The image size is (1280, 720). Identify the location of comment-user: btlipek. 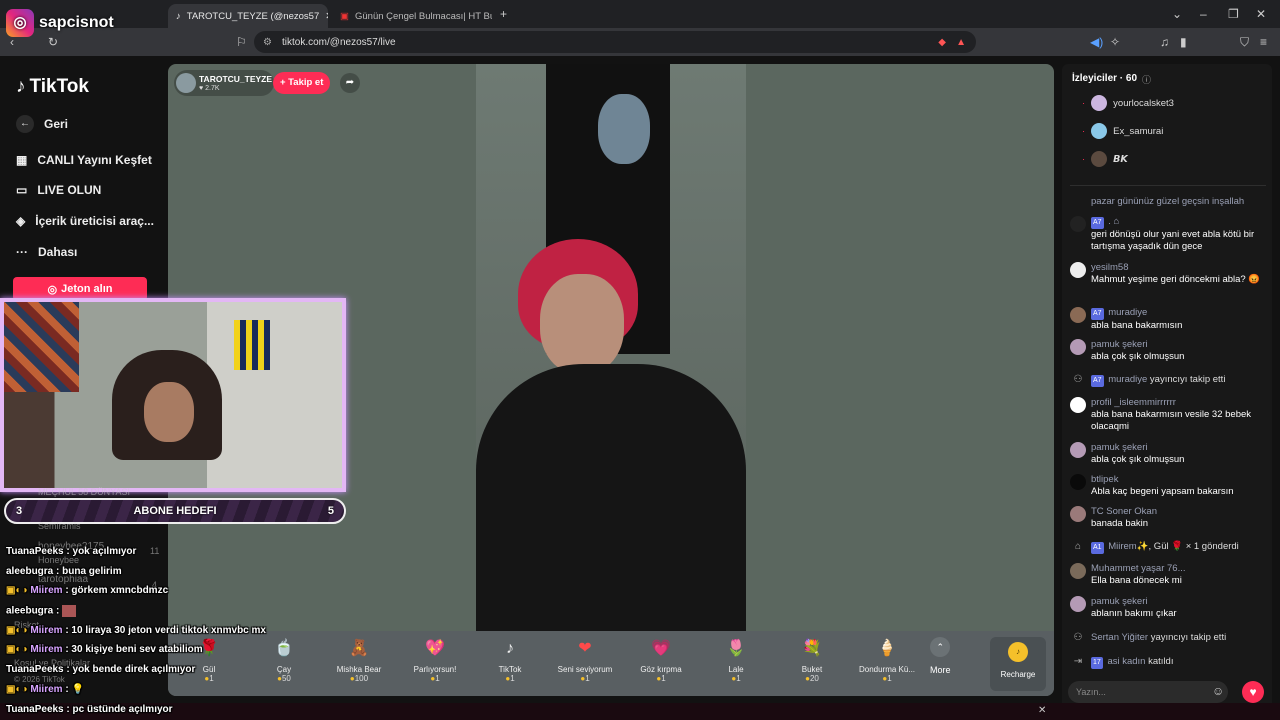
(1180, 480).